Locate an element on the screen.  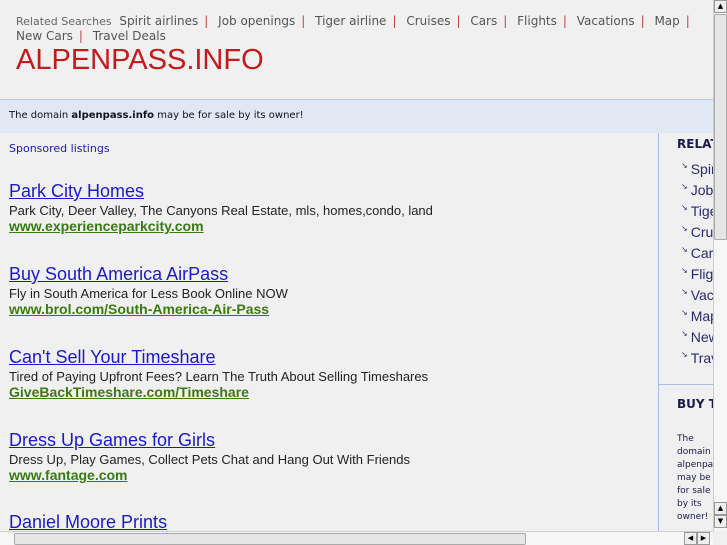
sidebar-link: Cars is located at coordinates (697, 255).